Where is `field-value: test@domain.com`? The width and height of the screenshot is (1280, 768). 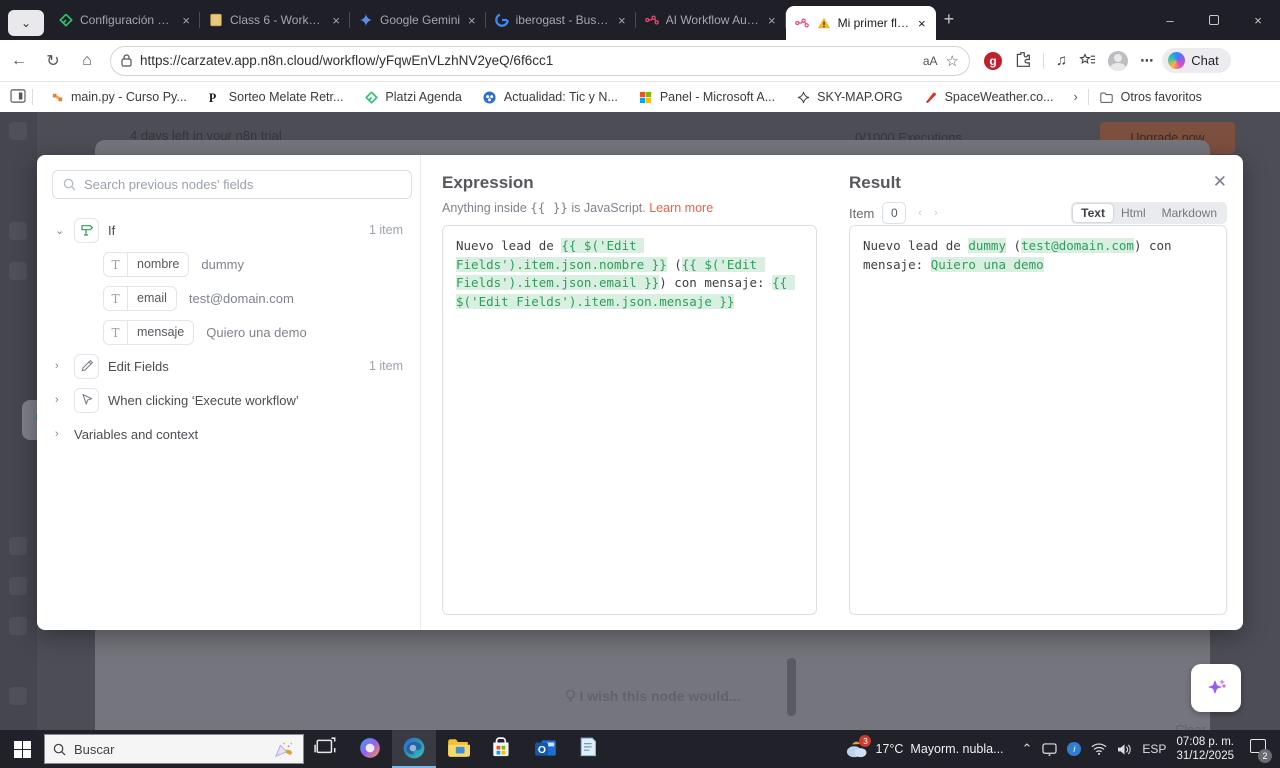 field-value: test@domain.com is located at coordinates (241, 298).